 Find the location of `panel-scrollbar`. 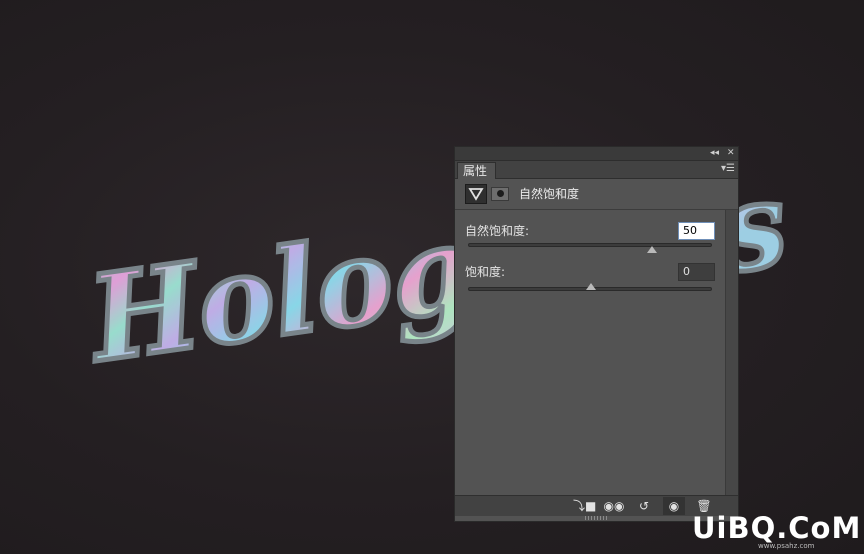

panel-scrollbar is located at coordinates (731, 352).